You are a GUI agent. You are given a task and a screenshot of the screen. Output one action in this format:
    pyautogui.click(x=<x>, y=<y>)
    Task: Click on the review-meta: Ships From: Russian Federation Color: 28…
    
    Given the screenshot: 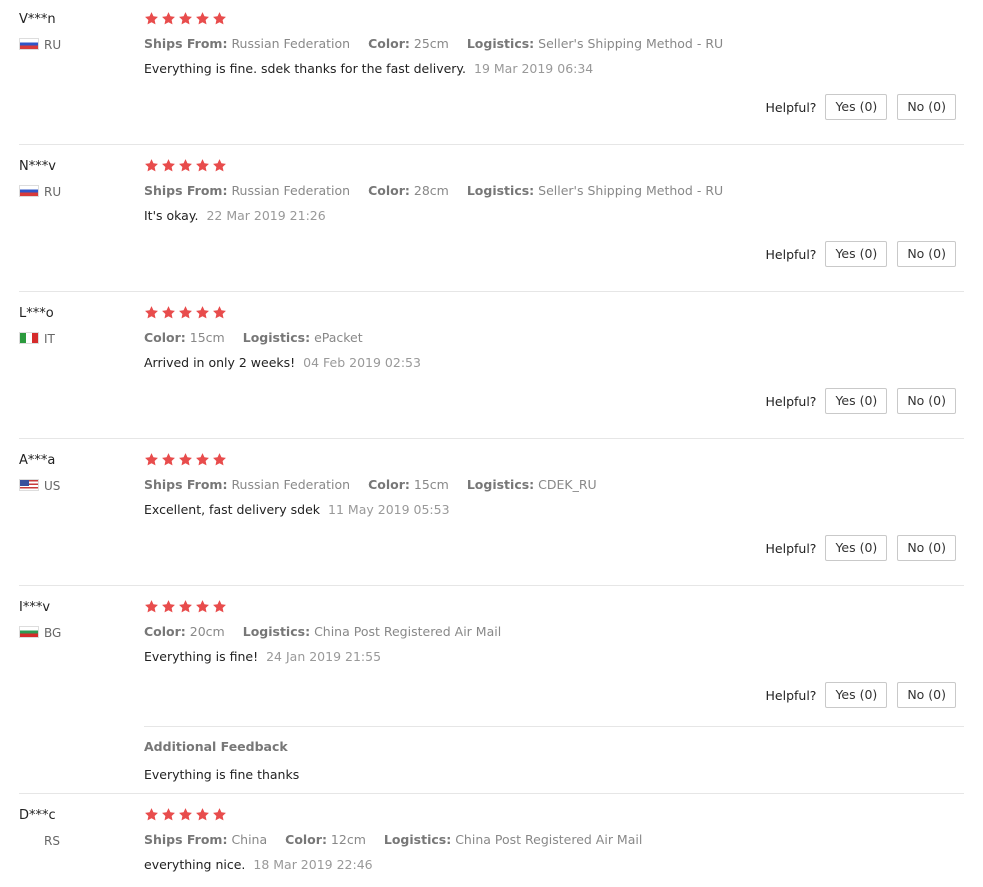 What is the action you would take?
    pyautogui.click(x=554, y=191)
    